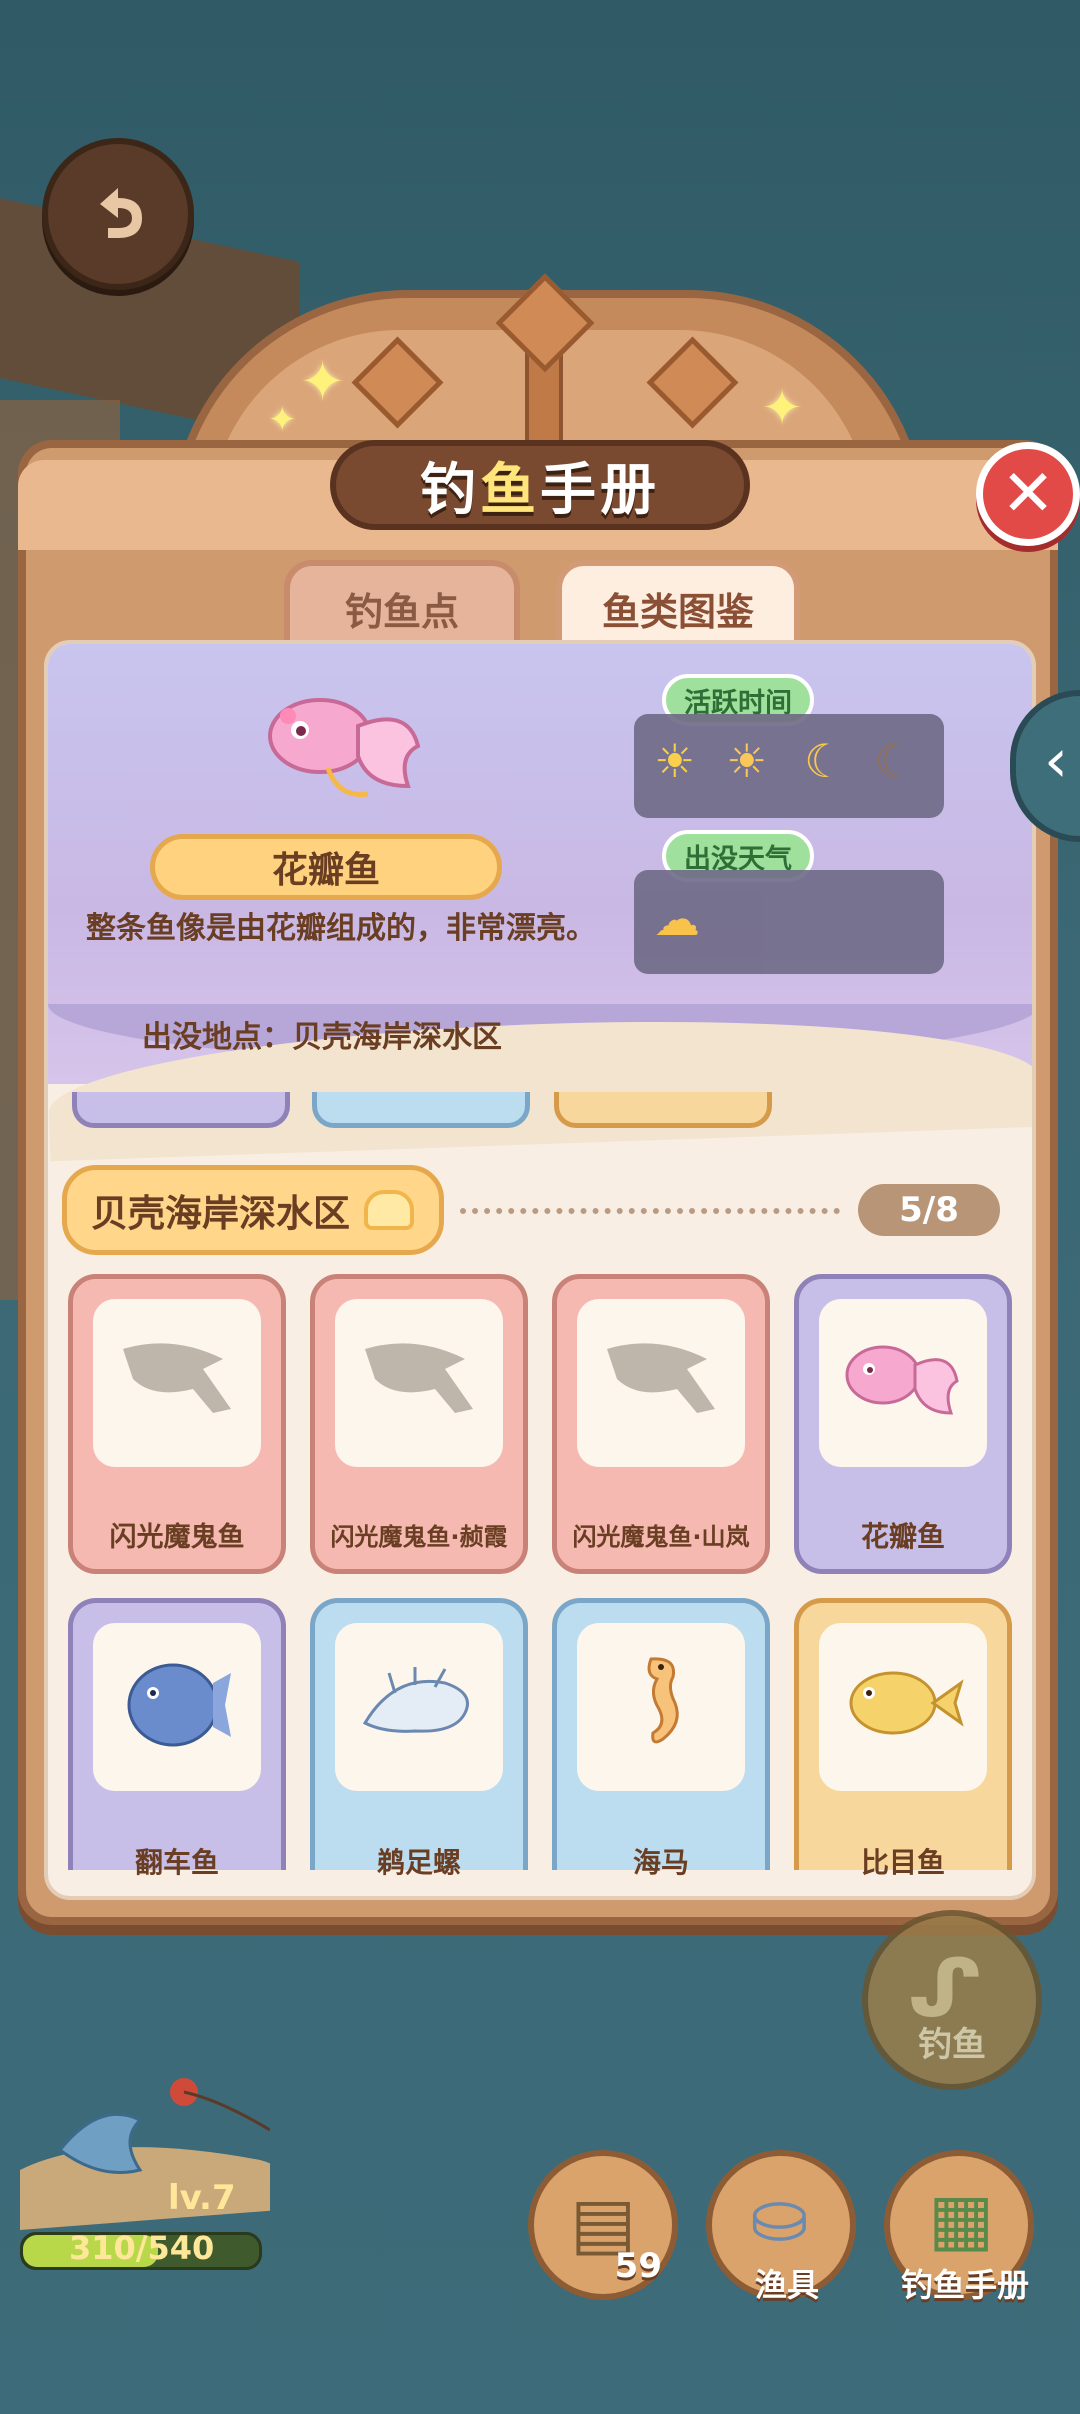 The image size is (1080, 2414). Describe the element at coordinates (789, 922) in the screenshot. I see `weather-icons: ☁` at that location.